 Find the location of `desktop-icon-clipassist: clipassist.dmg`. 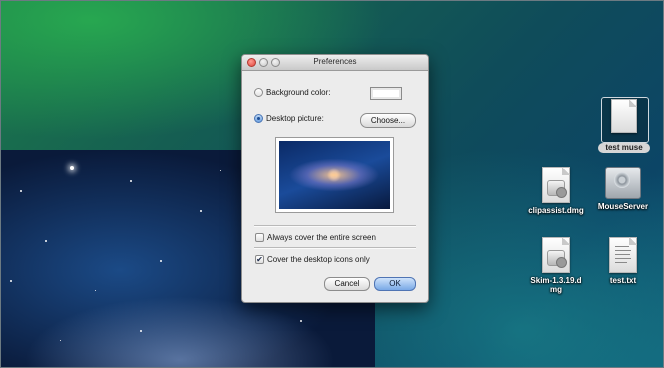

desktop-icon-clipassist: clipassist.dmg is located at coordinates (556, 191).